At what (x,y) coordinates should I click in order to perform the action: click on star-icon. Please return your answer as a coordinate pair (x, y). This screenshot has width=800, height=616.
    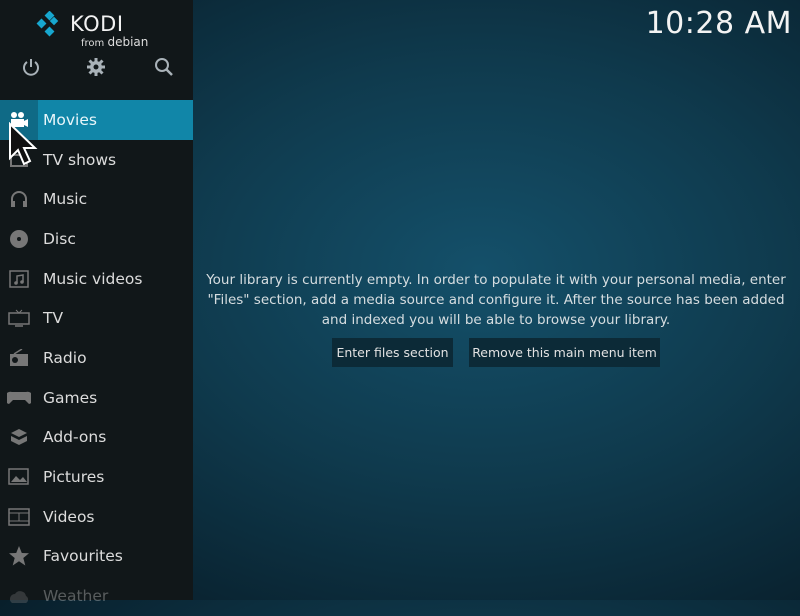
    Looking at the image, I should click on (19, 557).